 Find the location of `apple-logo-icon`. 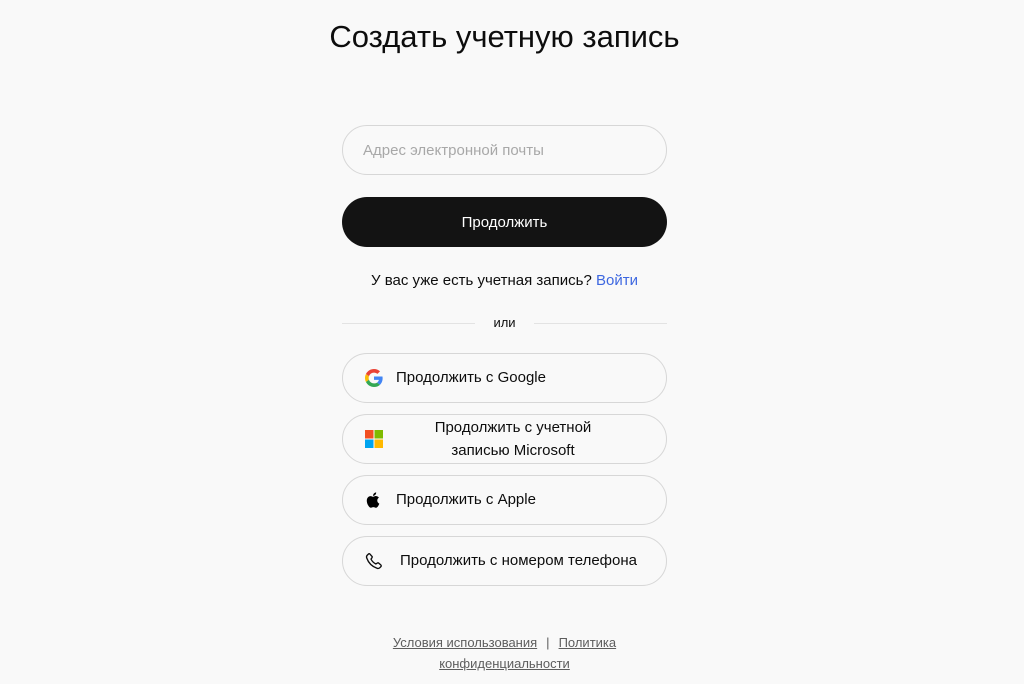

apple-logo-icon is located at coordinates (373, 500).